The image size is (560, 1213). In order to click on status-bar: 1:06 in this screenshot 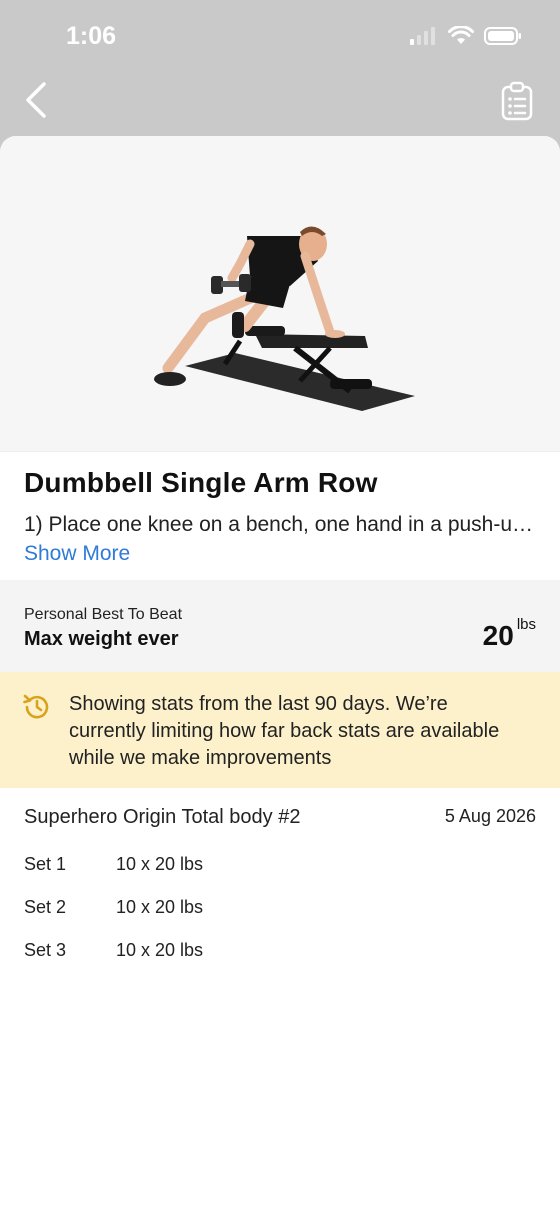, I will do `click(280, 37)`.